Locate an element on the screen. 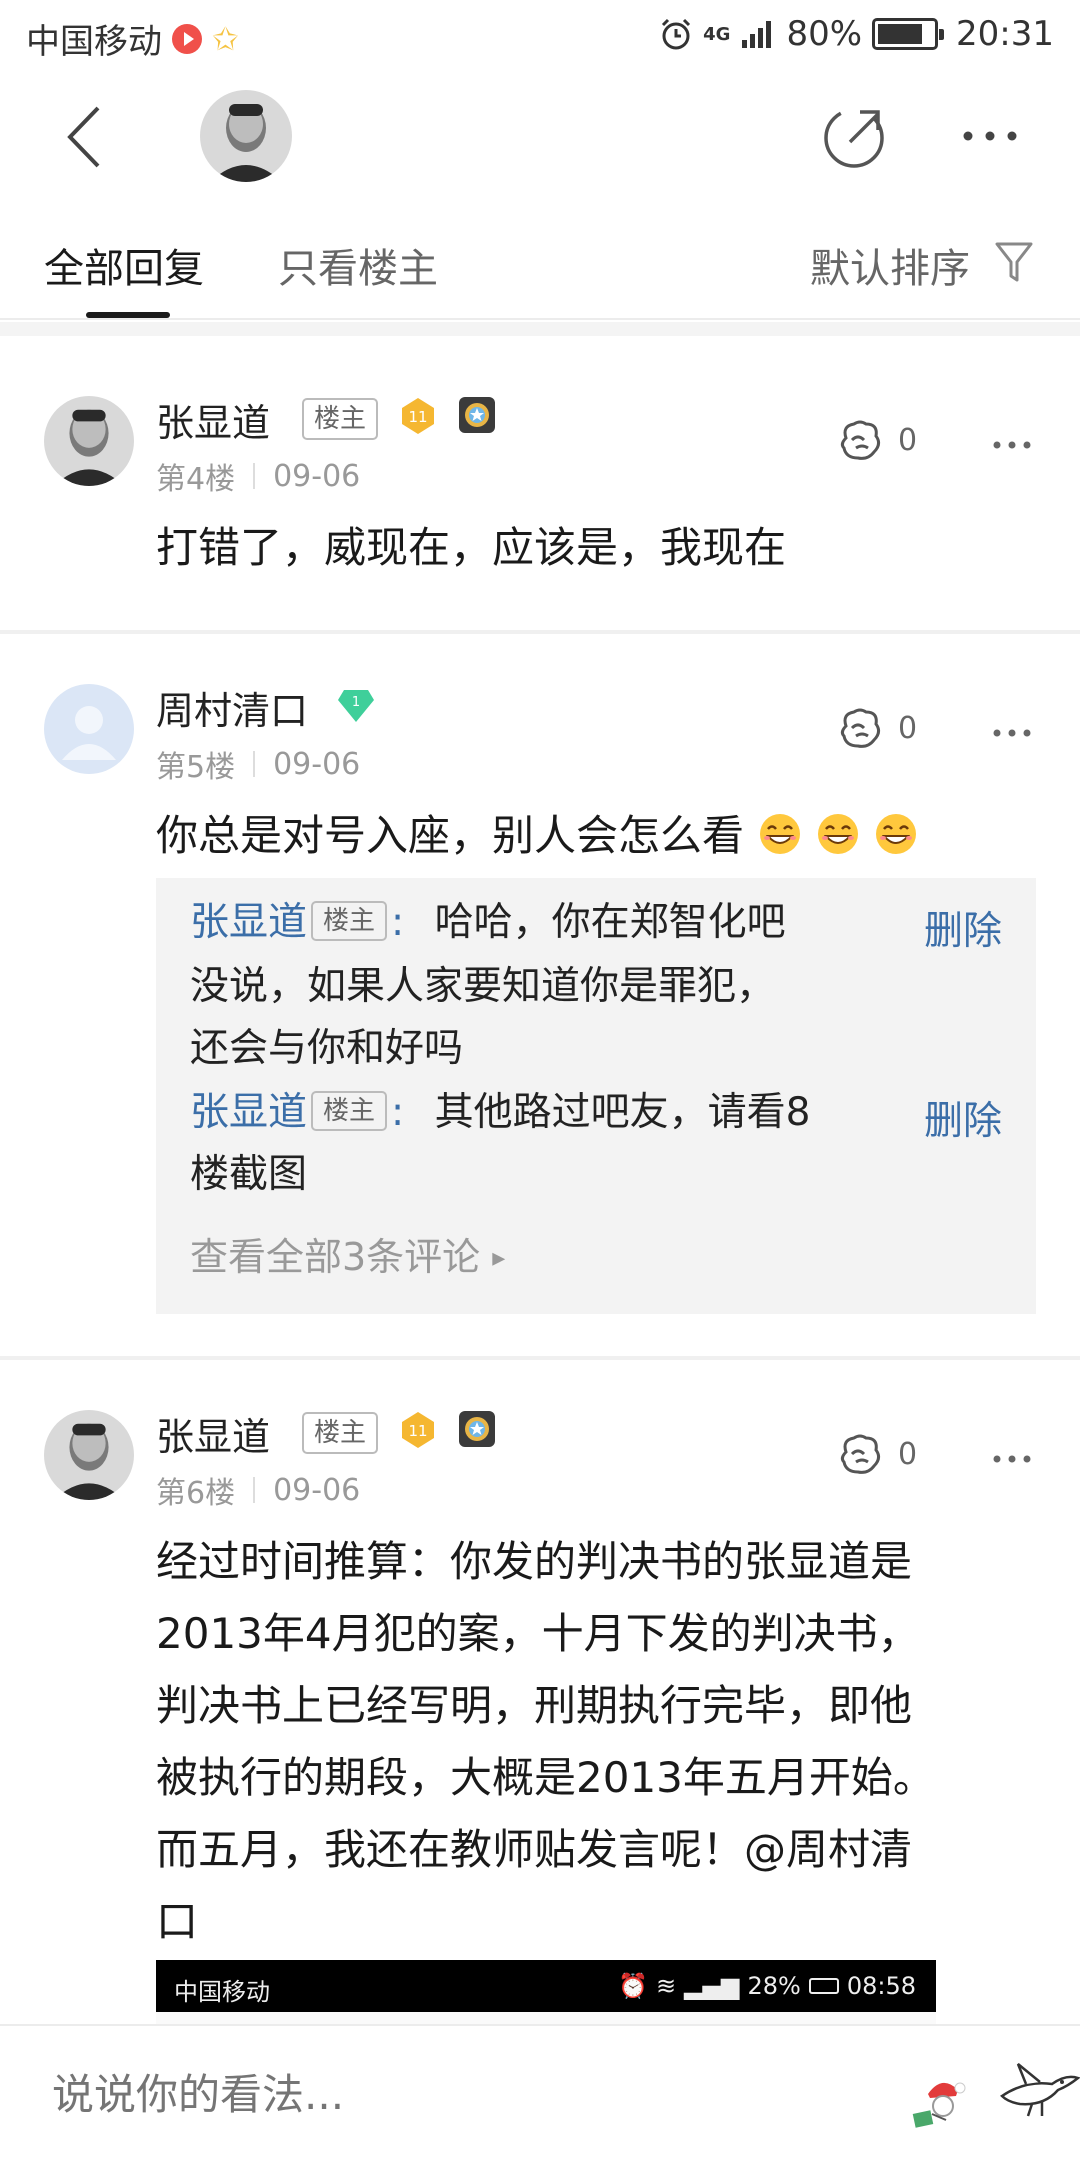 The image size is (1080, 2160). reply-text: 其他路过吧友，请看8 is located at coordinates (622, 1112).